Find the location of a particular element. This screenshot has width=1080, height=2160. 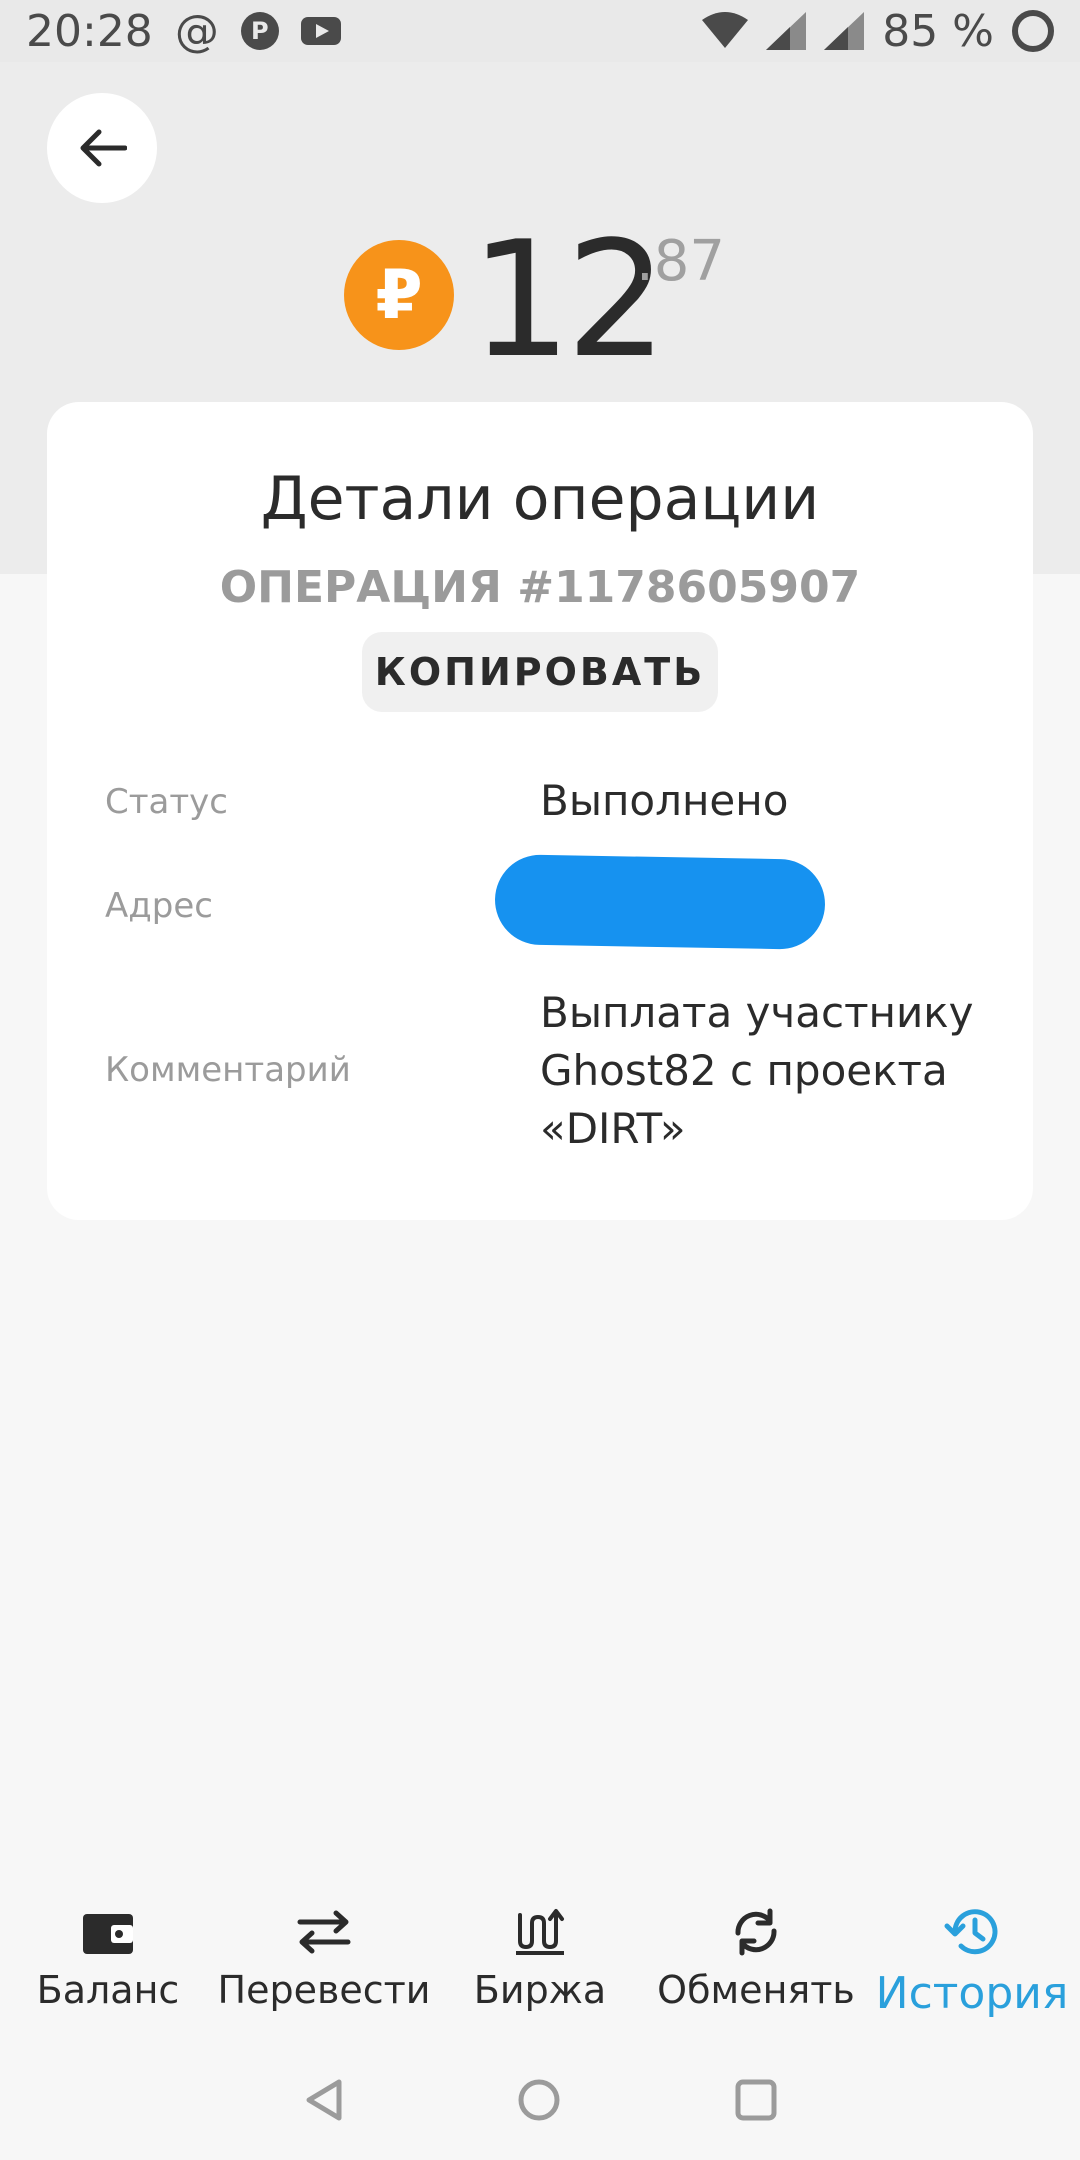

battery-icon is located at coordinates (1033, 31).